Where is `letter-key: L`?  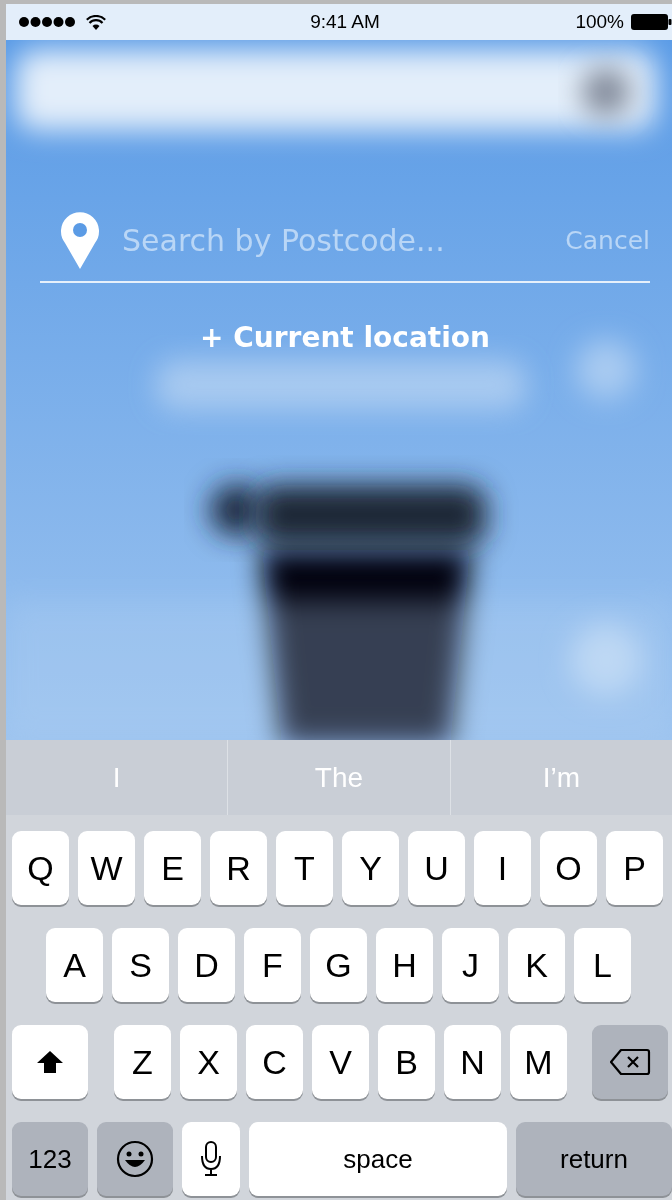 letter-key: L is located at coordinates (602, 965).